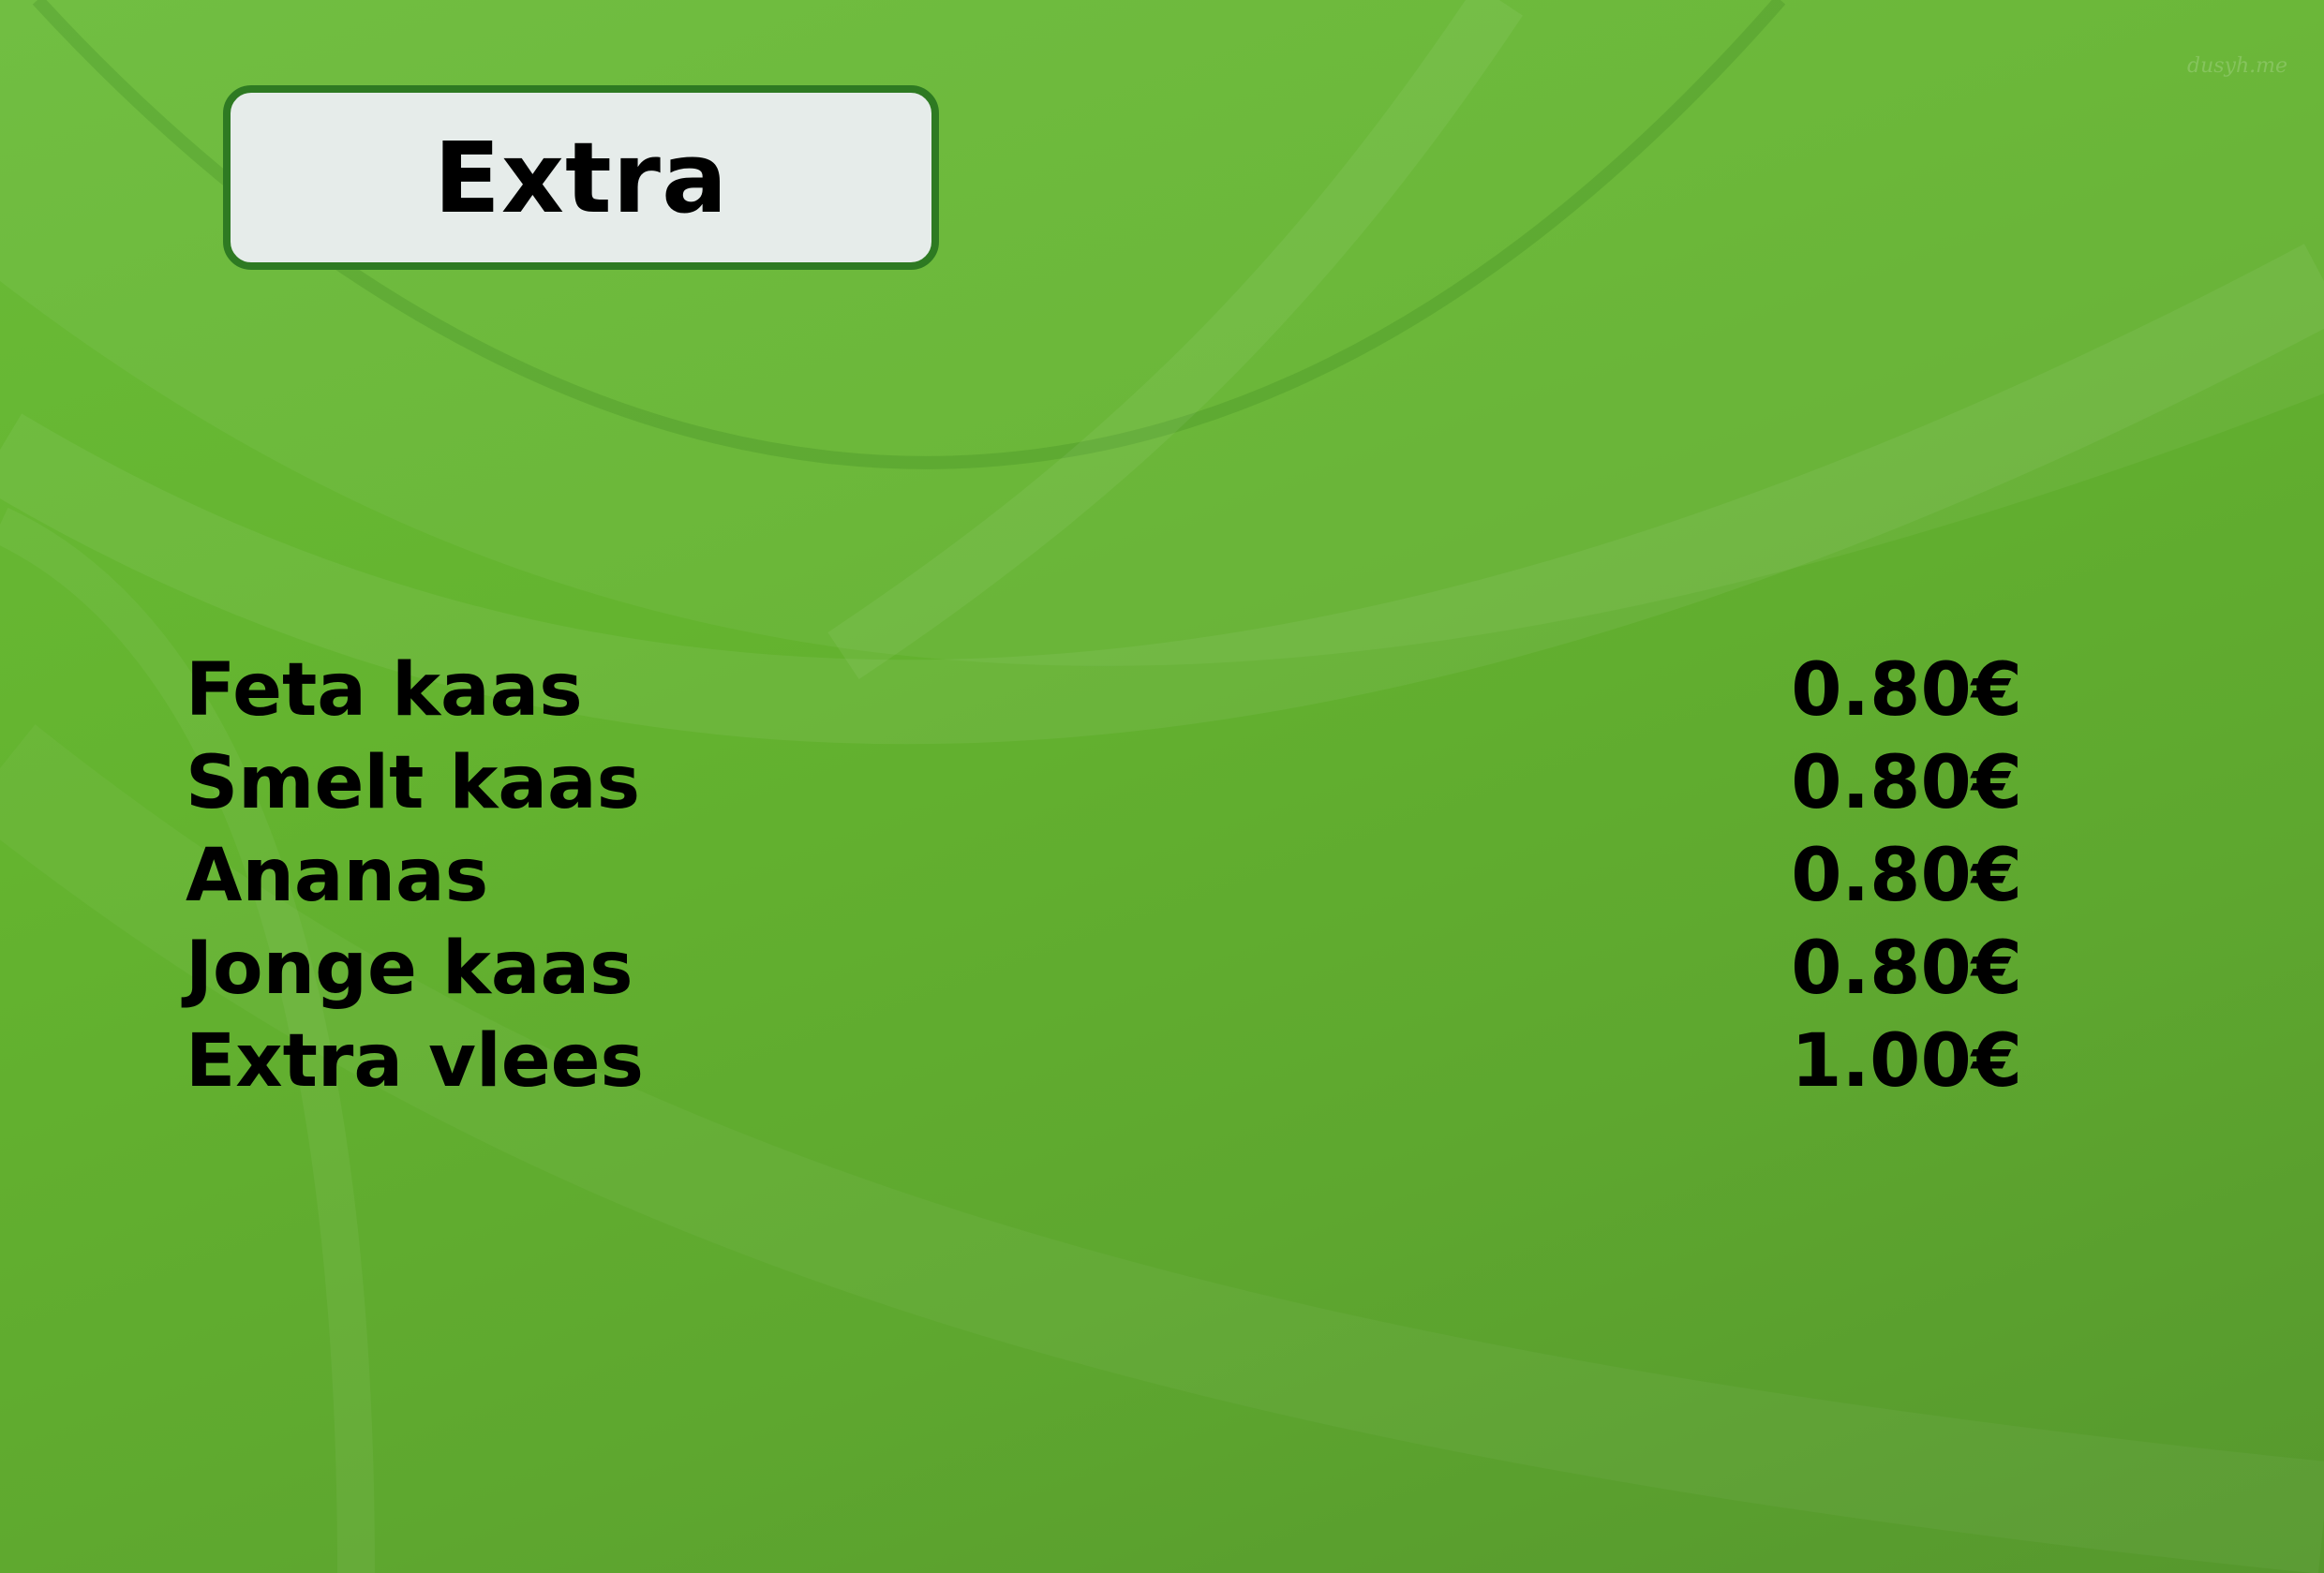  Describe the element at coordinates (337, 876) in the screenshot. I see `menu-item-name: Ananas` at that location.